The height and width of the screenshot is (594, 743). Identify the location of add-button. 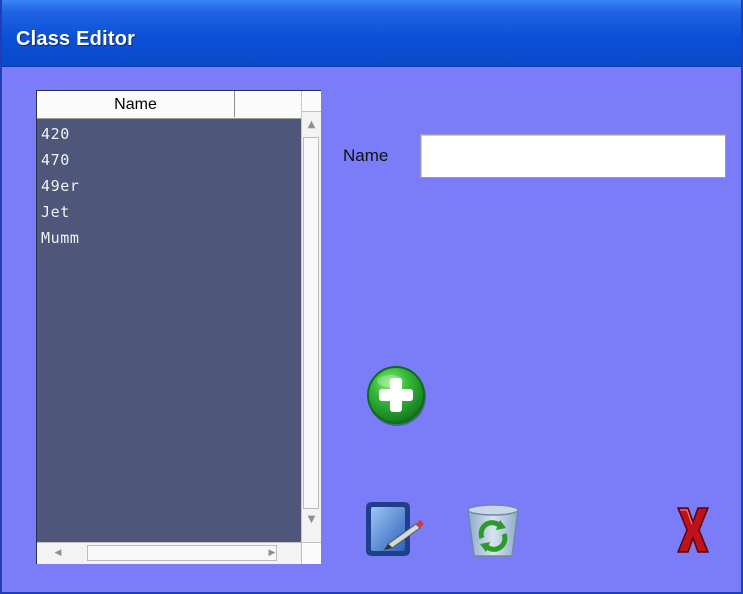
(397, 396).